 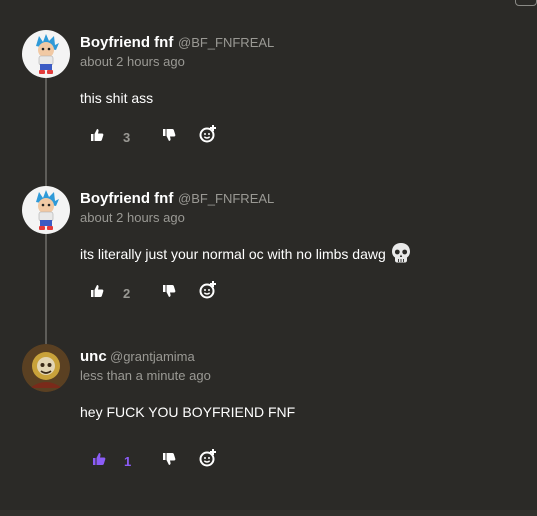 I want to click on skull-icon, so click(x=401, y=253).